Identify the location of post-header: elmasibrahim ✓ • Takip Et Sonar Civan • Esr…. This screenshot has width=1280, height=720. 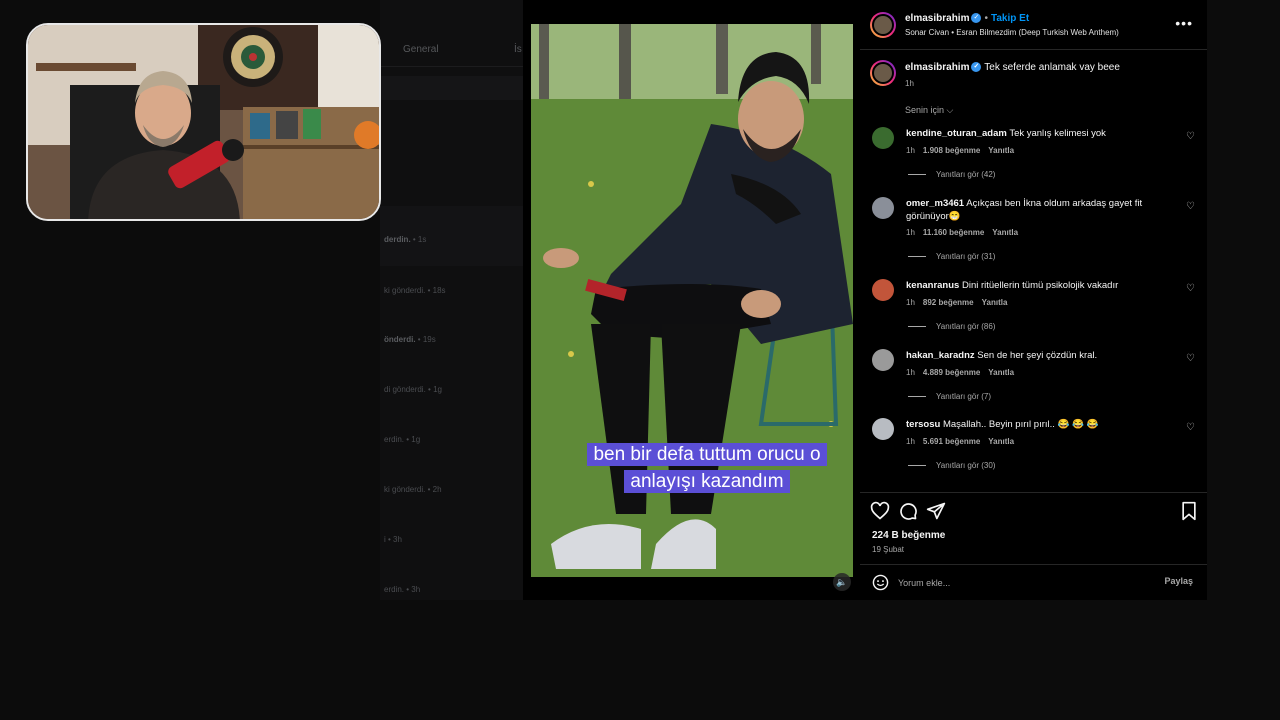
(1033, 25).